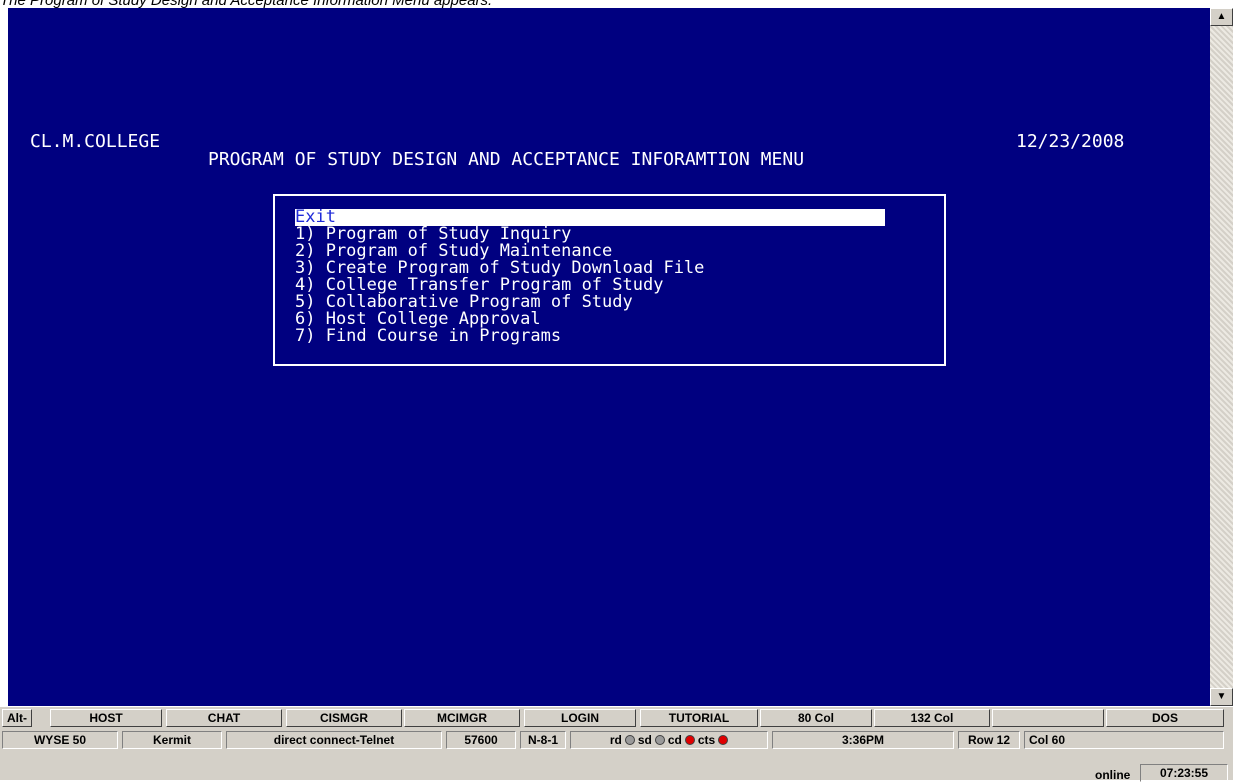  What do you see at coordinates (1184, 773) in the screenshot?
I see `clock: 07:23:55` at bounding box center [1184, 773].